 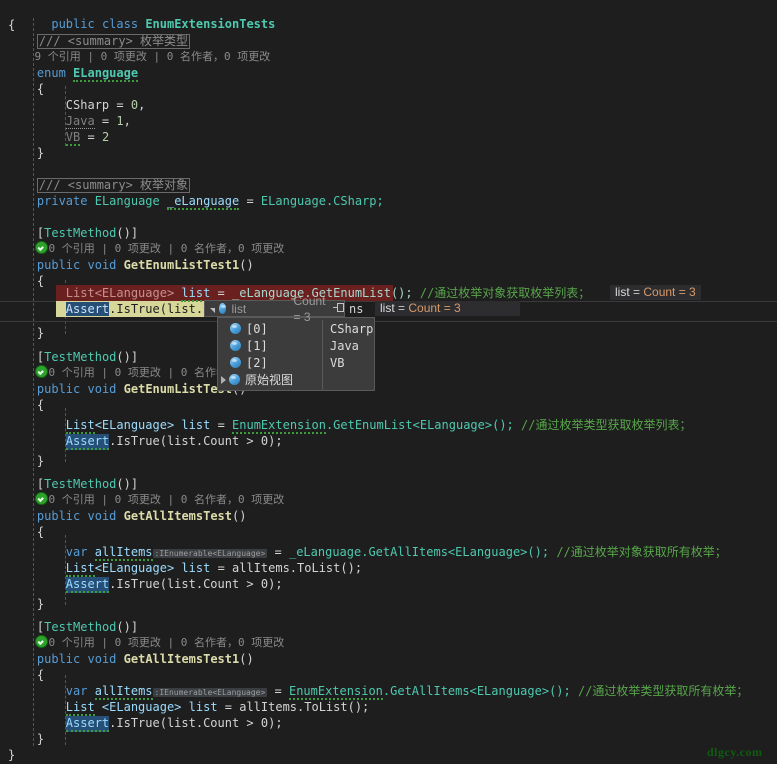 I want to click on method-call: _eLanguage.GetAllItems<ELanguage>();, so click(x=419, y=552).